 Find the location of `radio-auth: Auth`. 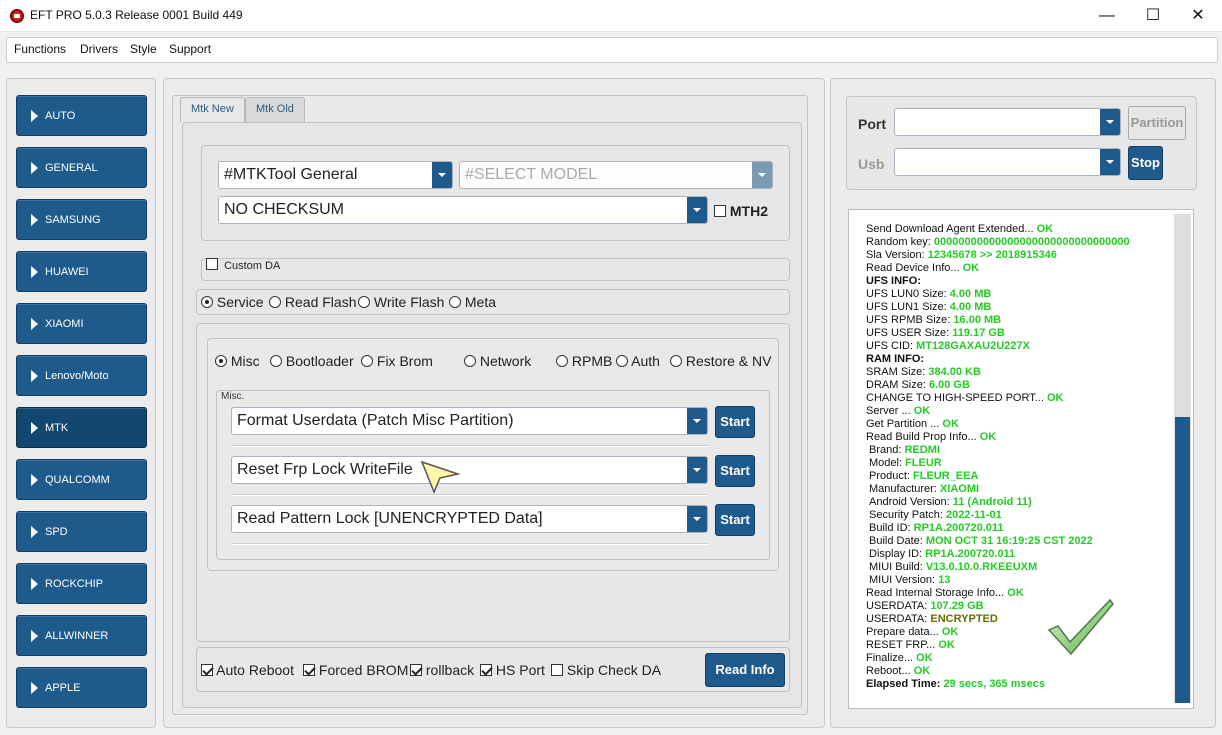

radio-auth: Auth is located at coordinates (638, 361).